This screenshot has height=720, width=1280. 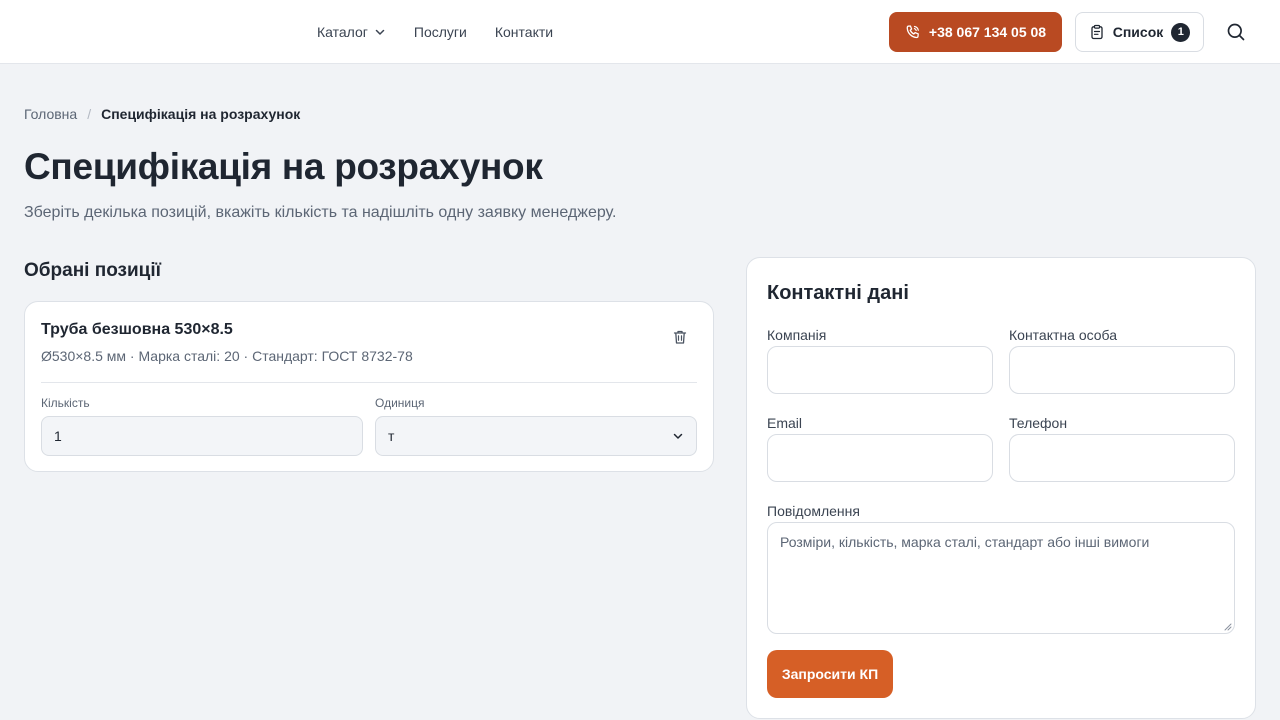 I want to click on nav-catalog-label: Каталог, so click(x=342, y=32).